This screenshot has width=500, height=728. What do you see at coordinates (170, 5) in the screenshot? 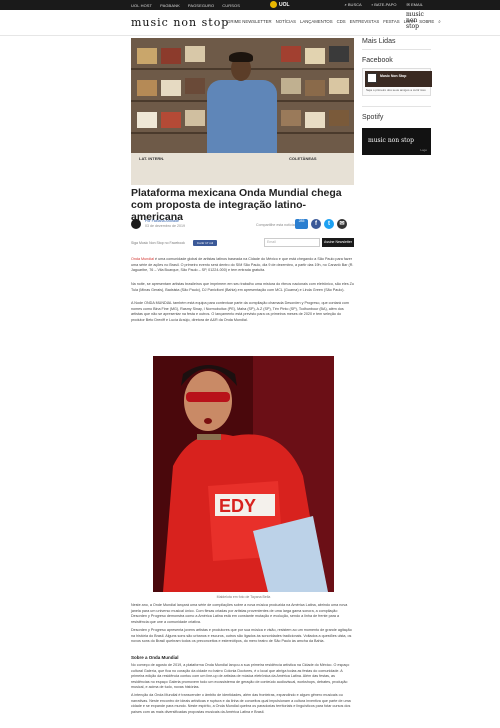
I see `uol-link-pagbank: PAGBANK` at bounding box center [170, 5].